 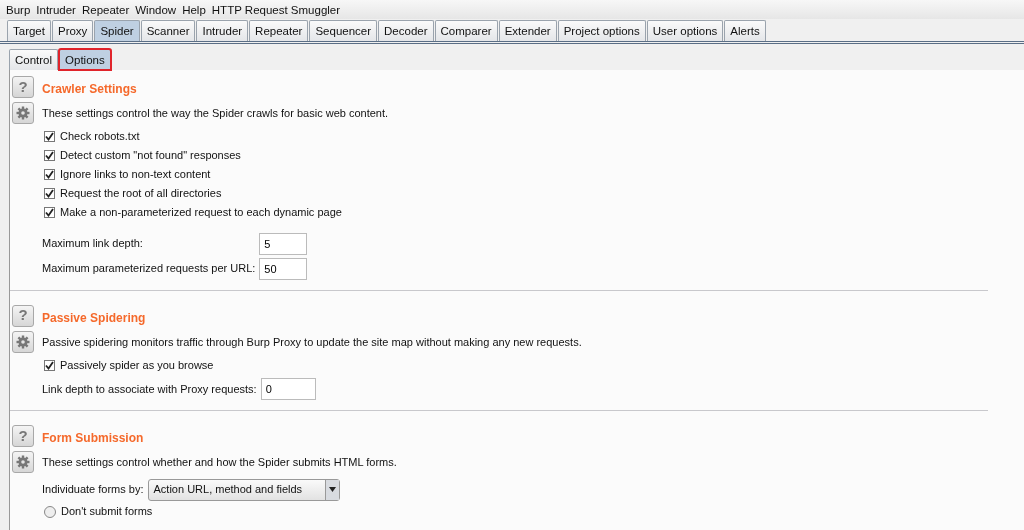 What do you see at coordinates (141, 194) in the screenshot?
I see `checkbox-label: Request the root of all directories` at bounding box center [141, 194].